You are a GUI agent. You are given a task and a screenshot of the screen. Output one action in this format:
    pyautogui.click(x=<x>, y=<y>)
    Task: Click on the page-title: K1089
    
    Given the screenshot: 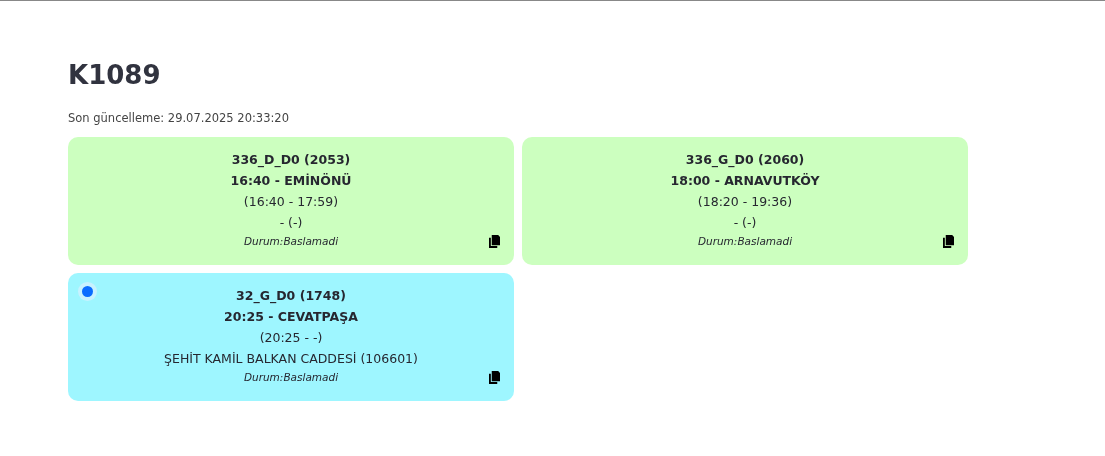 What is the action you would take?
    pyautogui.click(x=115, y=75)
    